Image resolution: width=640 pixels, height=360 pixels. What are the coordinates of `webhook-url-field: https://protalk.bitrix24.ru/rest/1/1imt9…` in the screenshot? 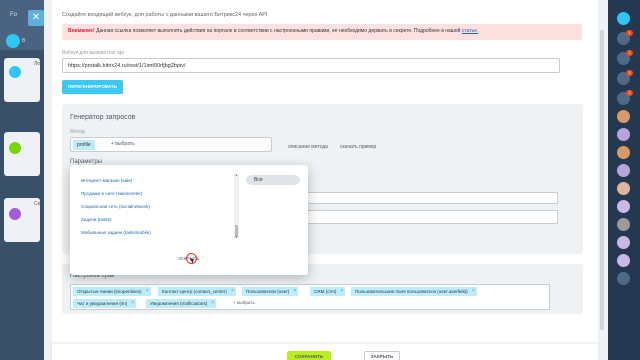 It's located at (311, 65).